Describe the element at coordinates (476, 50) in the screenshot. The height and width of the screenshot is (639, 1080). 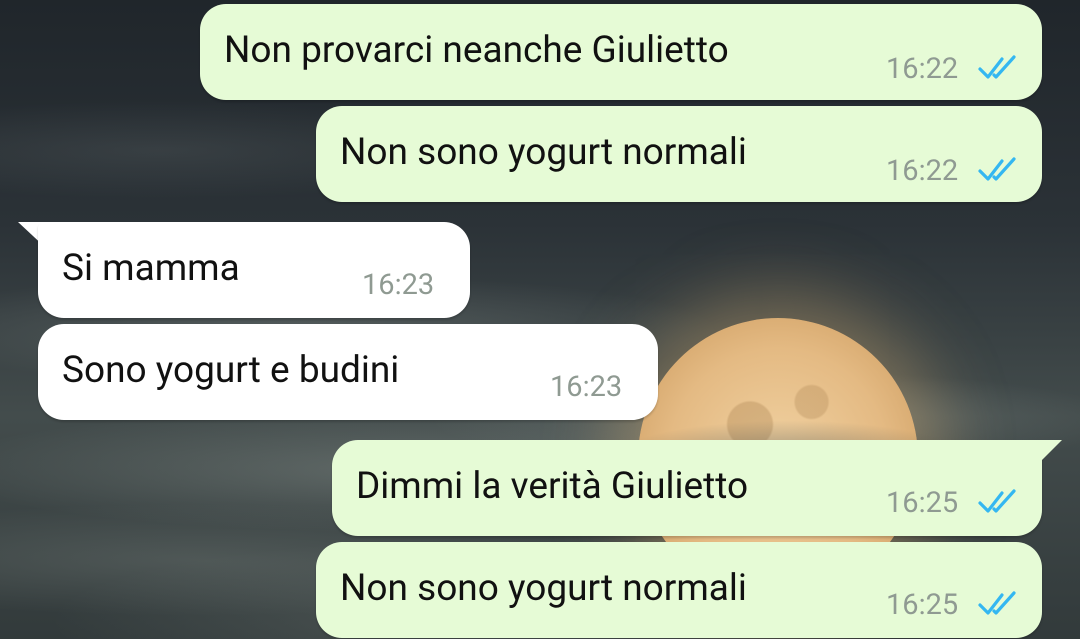
I see `message-text: Non provarci neanche Giulietto` at that location.